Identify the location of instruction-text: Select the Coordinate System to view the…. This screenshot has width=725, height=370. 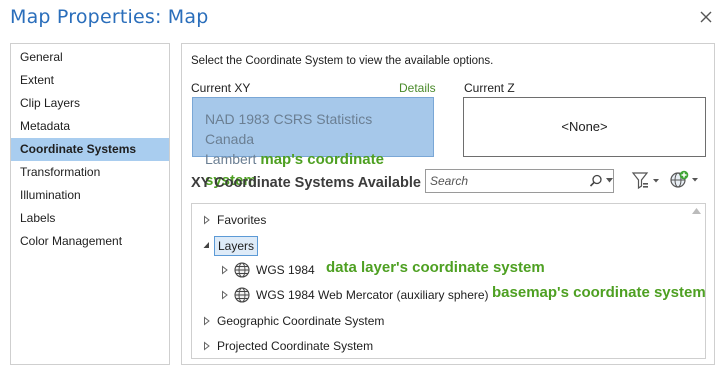
(342, 61).